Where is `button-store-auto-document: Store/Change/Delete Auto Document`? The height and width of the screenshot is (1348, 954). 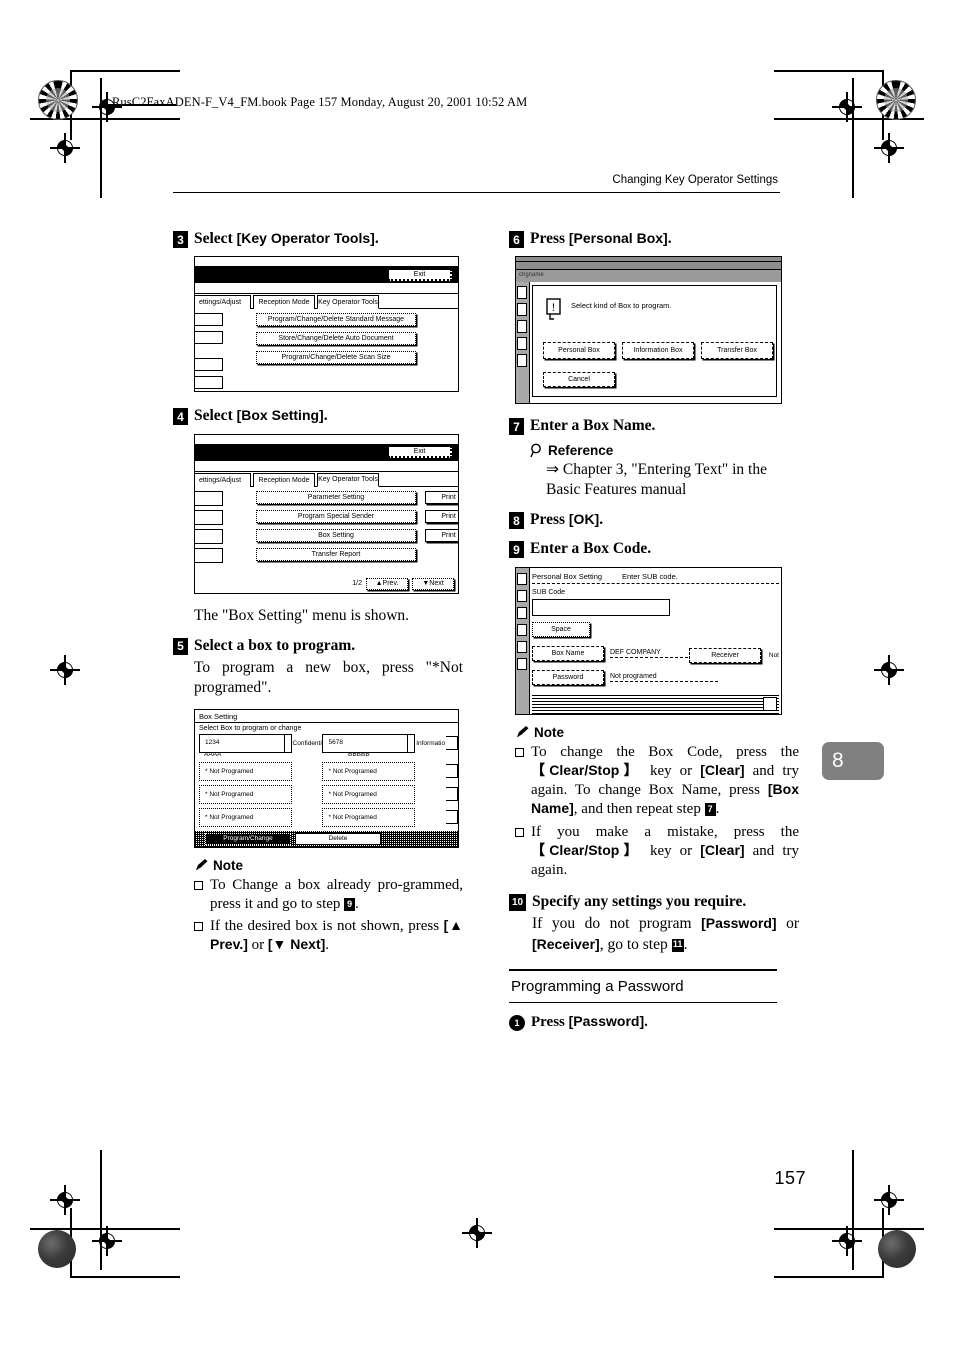
button-store-auto-document: Store/Change/Delete Auto Document is located at coordinates (336, 339).